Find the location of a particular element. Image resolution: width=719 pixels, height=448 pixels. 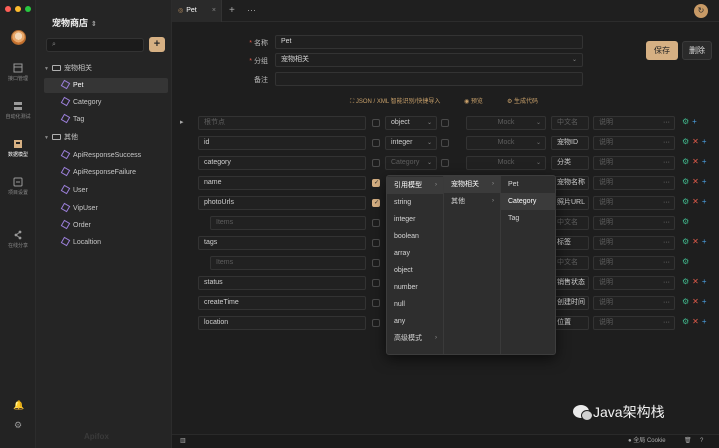

field-type-select: Category ⌄ is located at coordinates (411, 163).